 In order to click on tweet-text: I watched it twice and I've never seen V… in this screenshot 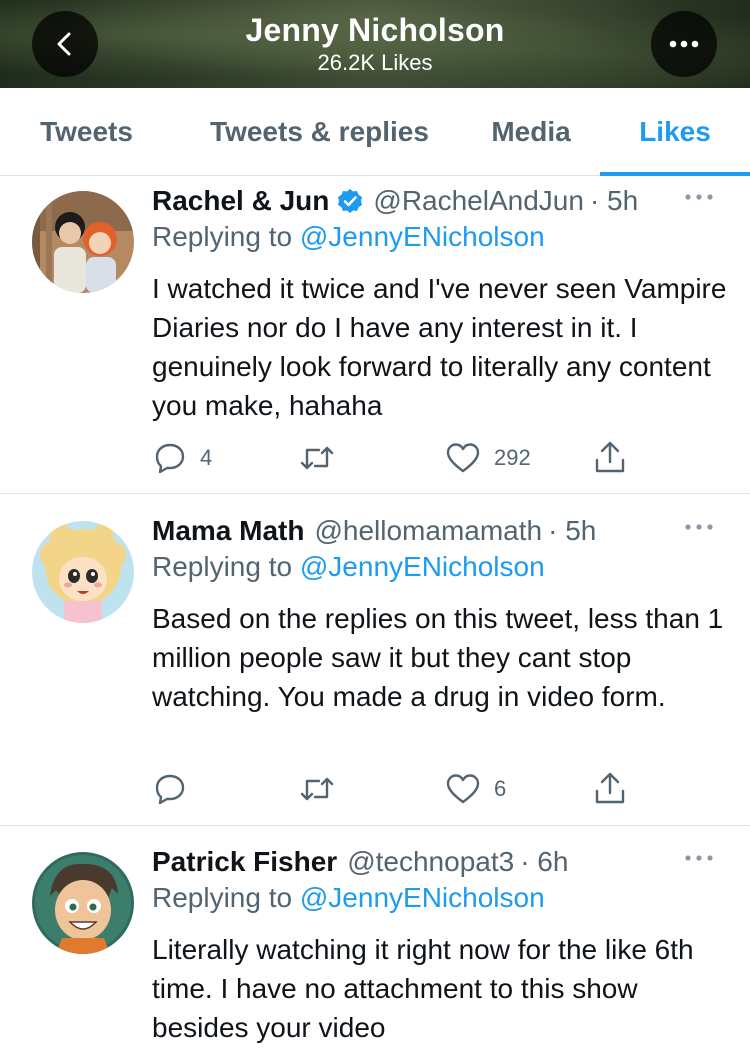, I will do `click(439, 347)`.